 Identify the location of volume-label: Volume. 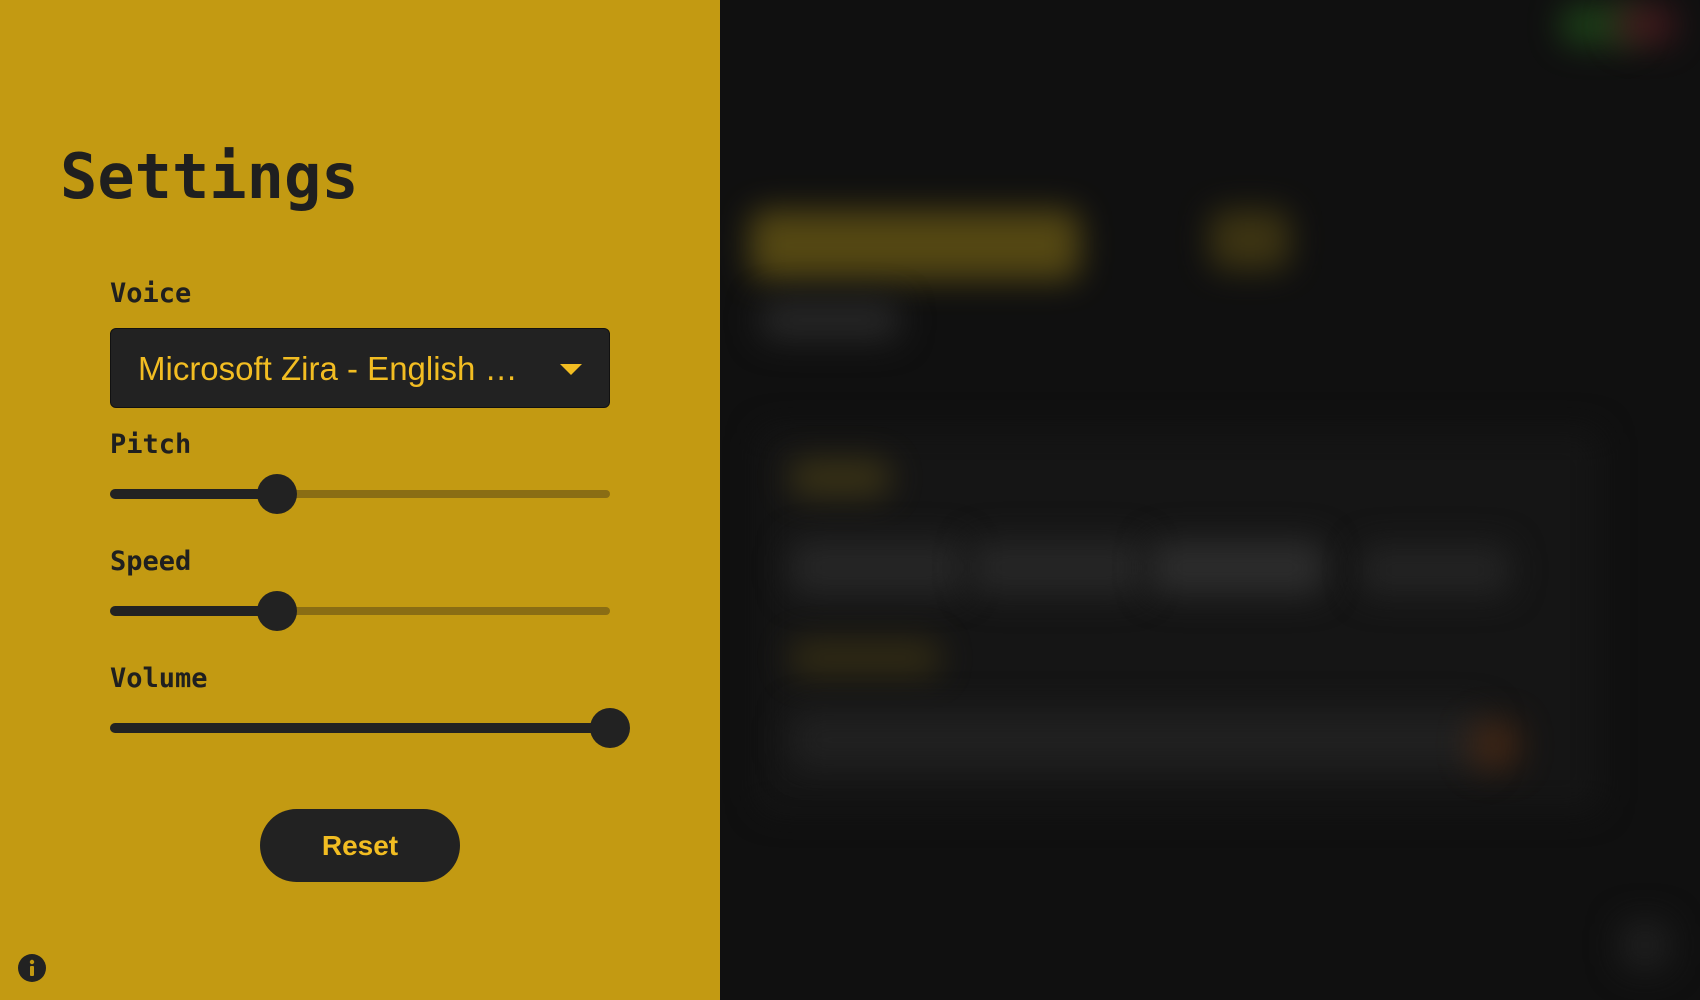
(159, 678).